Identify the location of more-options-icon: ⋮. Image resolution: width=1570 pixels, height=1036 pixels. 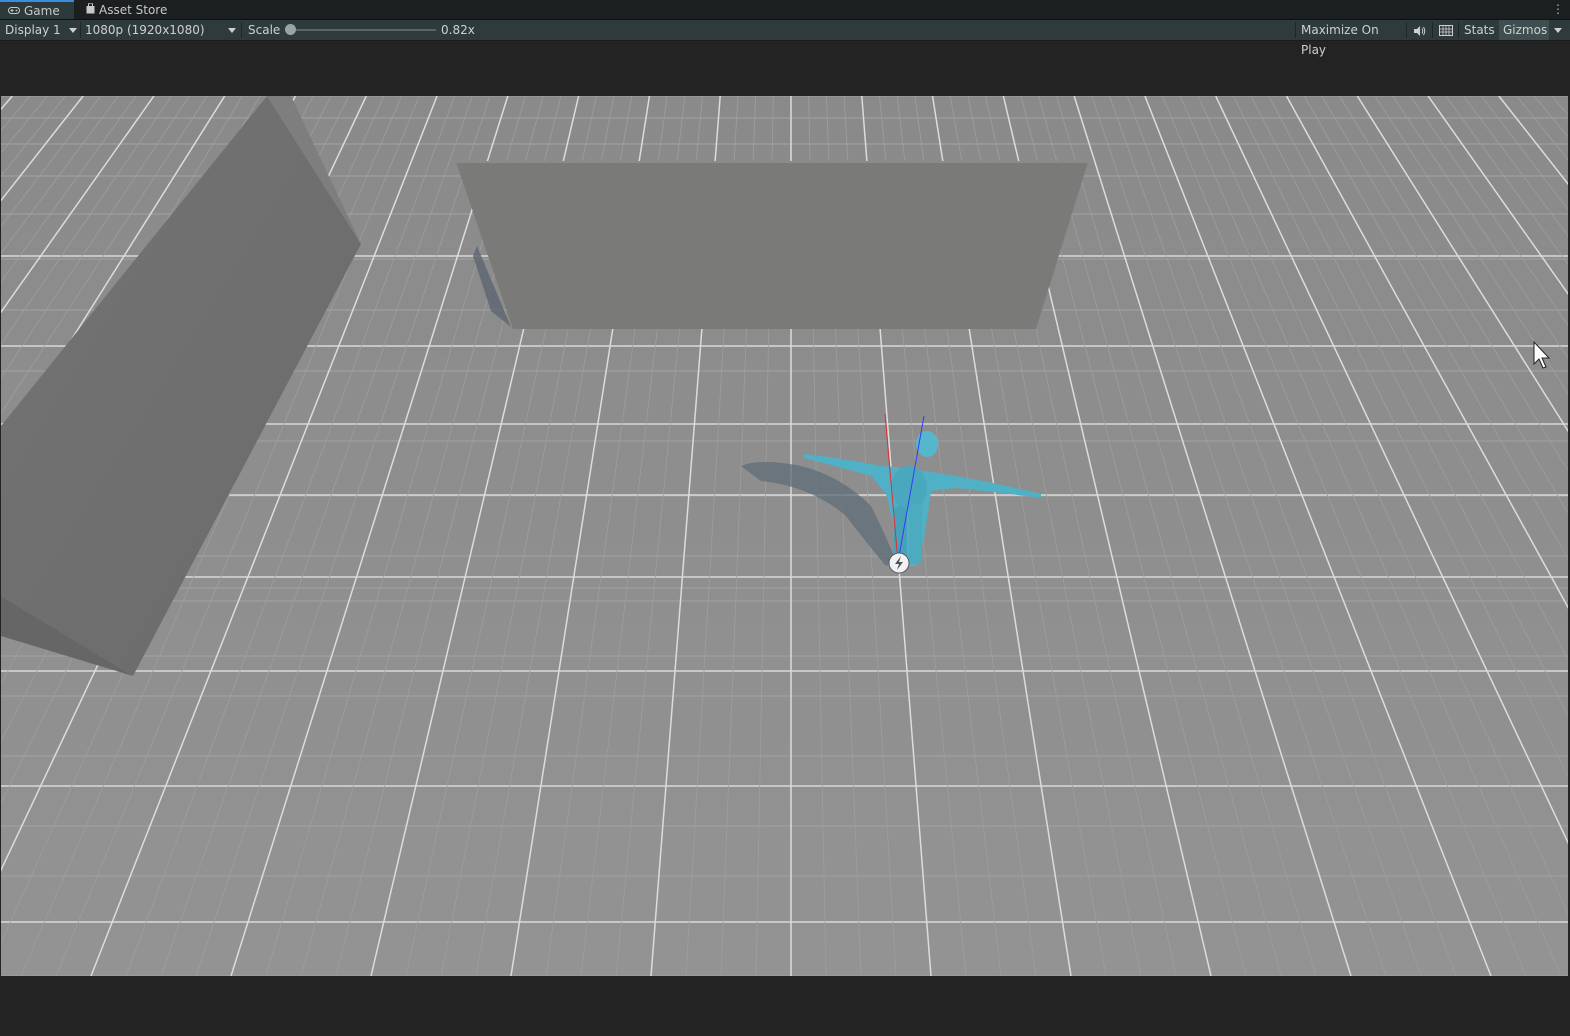
(1558, 9).